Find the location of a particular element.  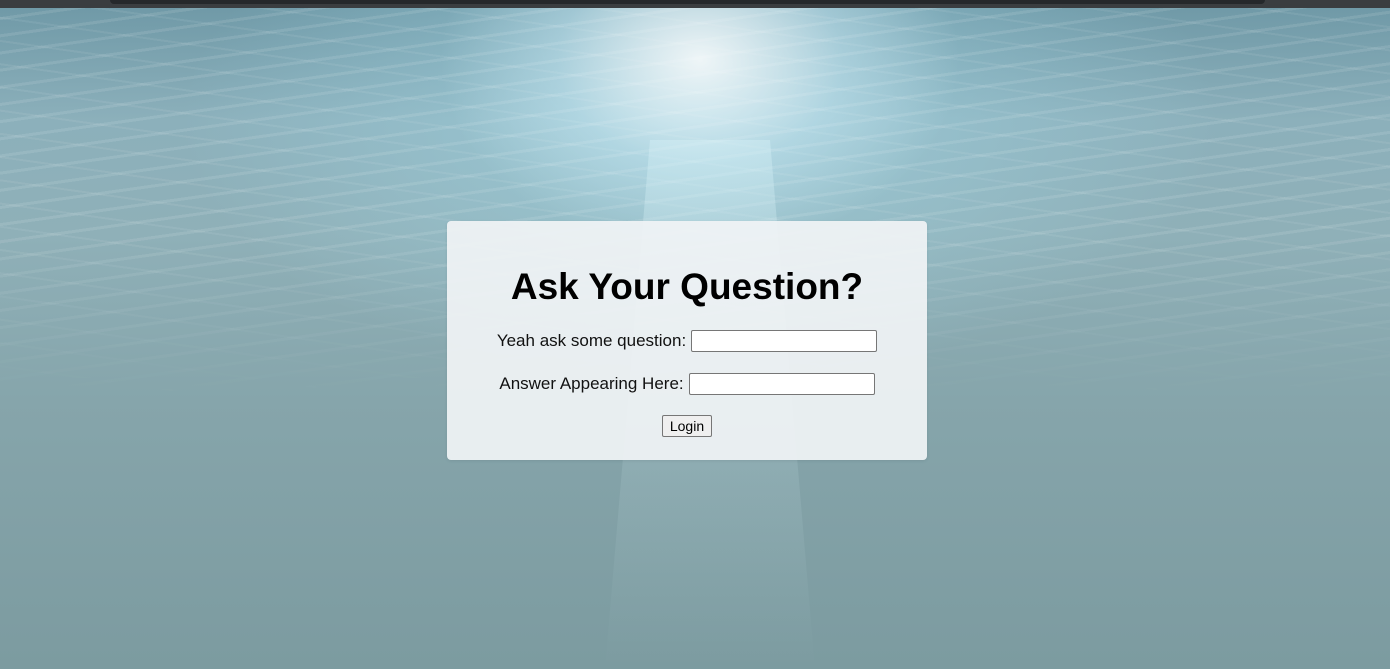

question-label: Yeah ask some question: is located at coordinates (591, 340).